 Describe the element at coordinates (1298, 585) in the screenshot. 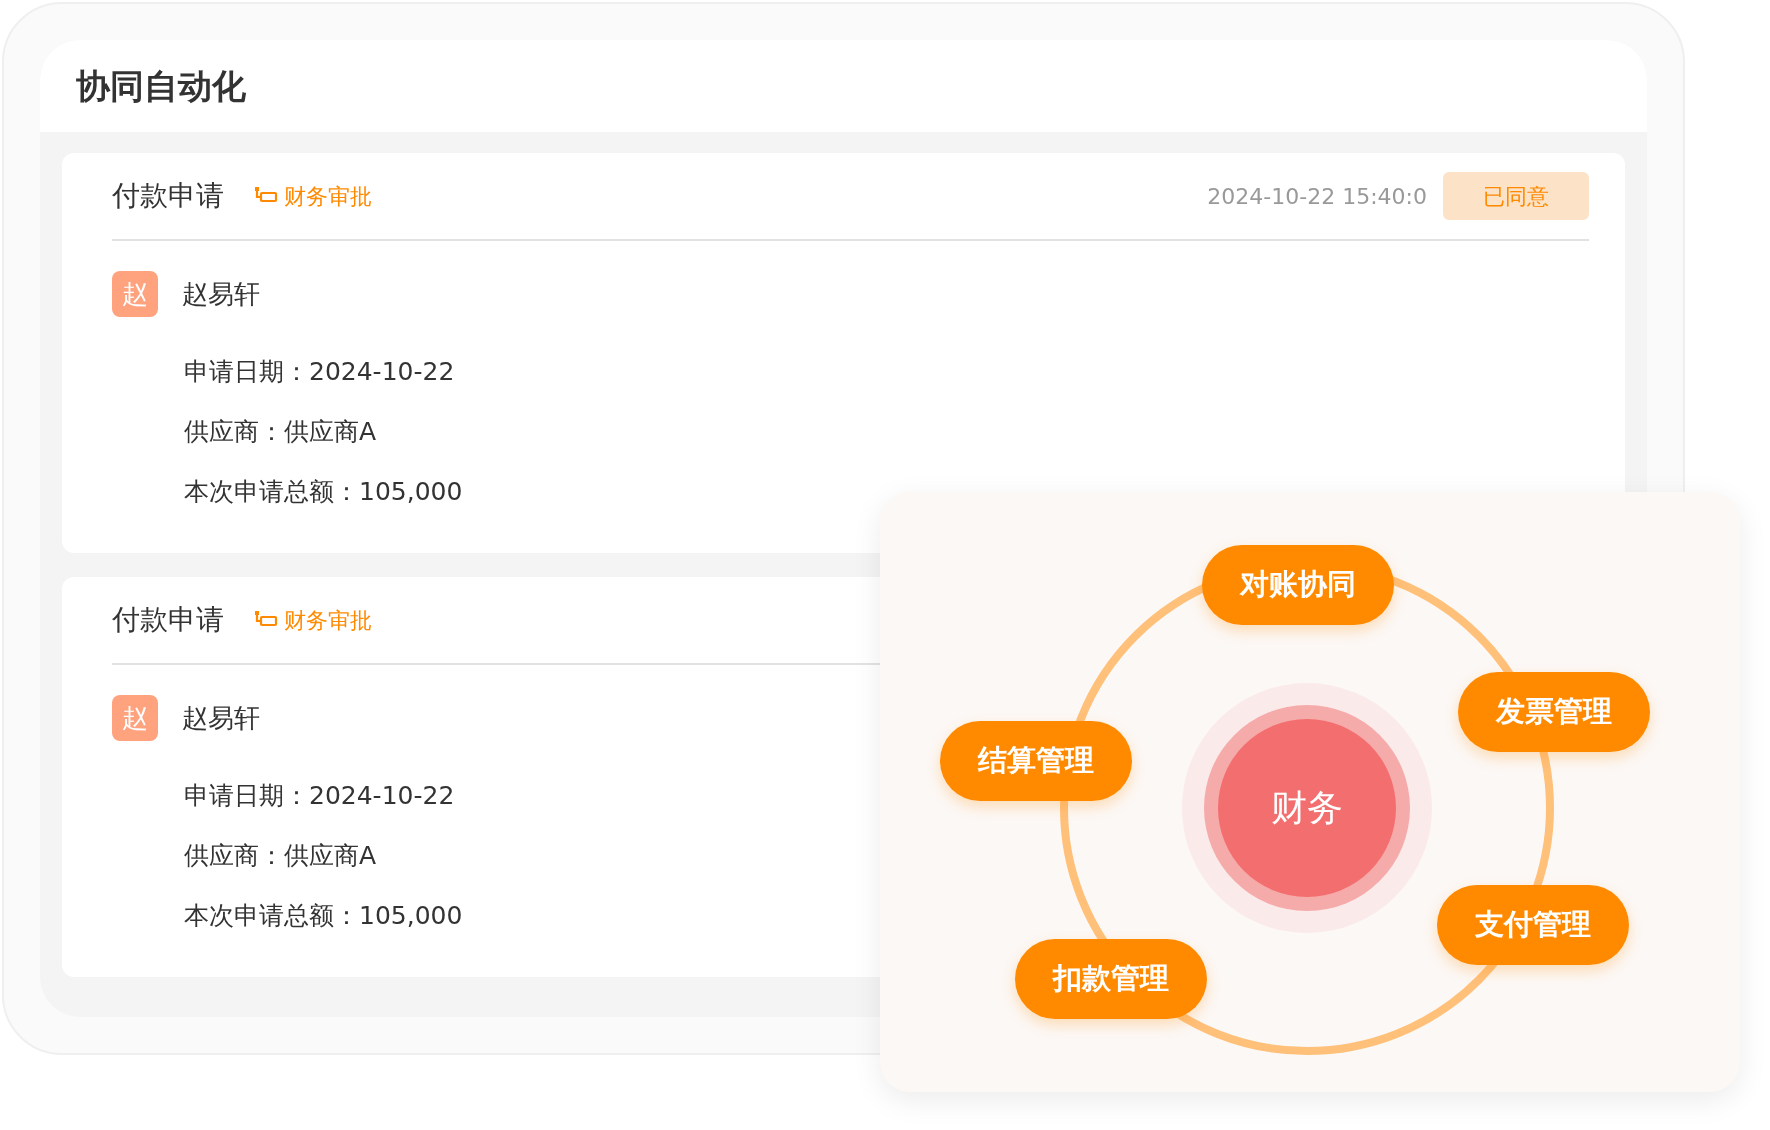

I see `module-pill: 对账协同` at that location.